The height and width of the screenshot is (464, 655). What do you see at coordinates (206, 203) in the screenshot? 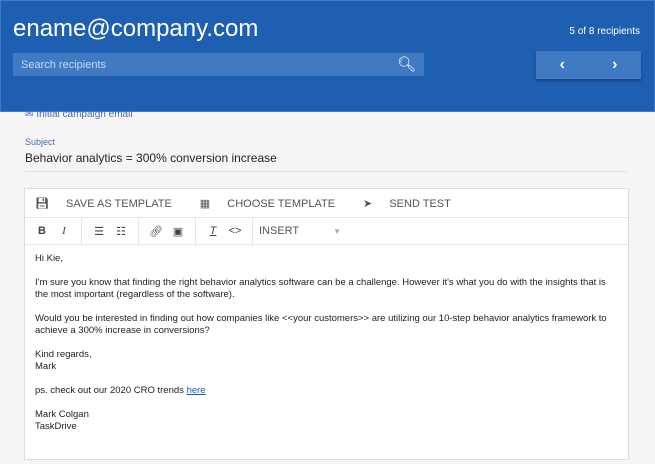
I see `grid-icon: ▦` at bounding box center [206, 203].